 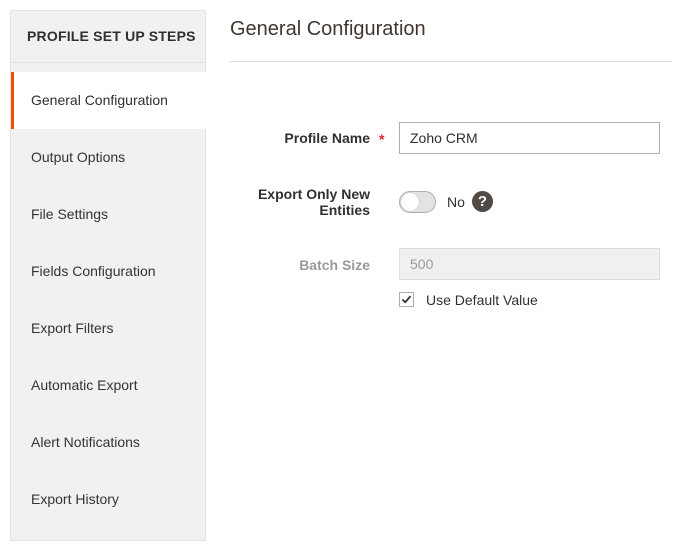 I want to click on sidebar-item-alert-notifications: Alert Notifications, so click(x=108, y=442).